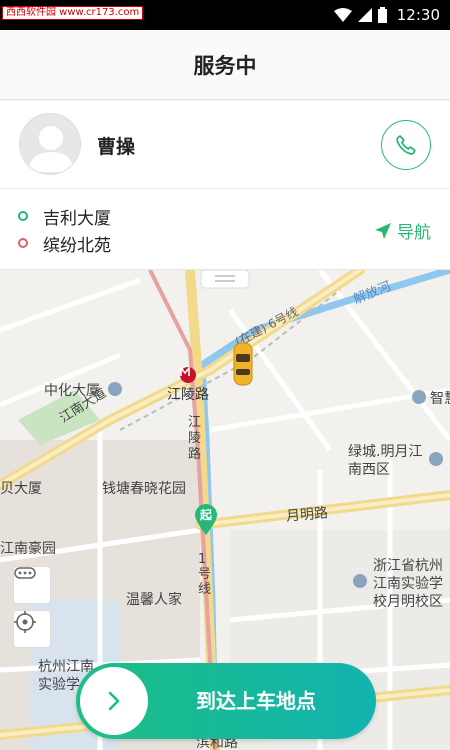 This screenshot has width=450, height=750. I want to click on start-marker-label: 起, so click(205, 515).